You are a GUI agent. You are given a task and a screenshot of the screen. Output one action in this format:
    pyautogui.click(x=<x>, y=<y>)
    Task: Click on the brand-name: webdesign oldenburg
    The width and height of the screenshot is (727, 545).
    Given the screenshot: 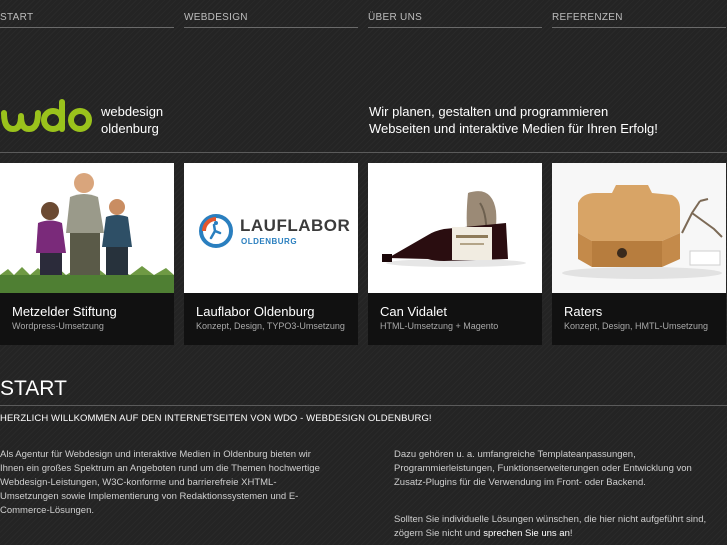 What is the action you would take?
    pyautogui.click(x=132, y=120)
    